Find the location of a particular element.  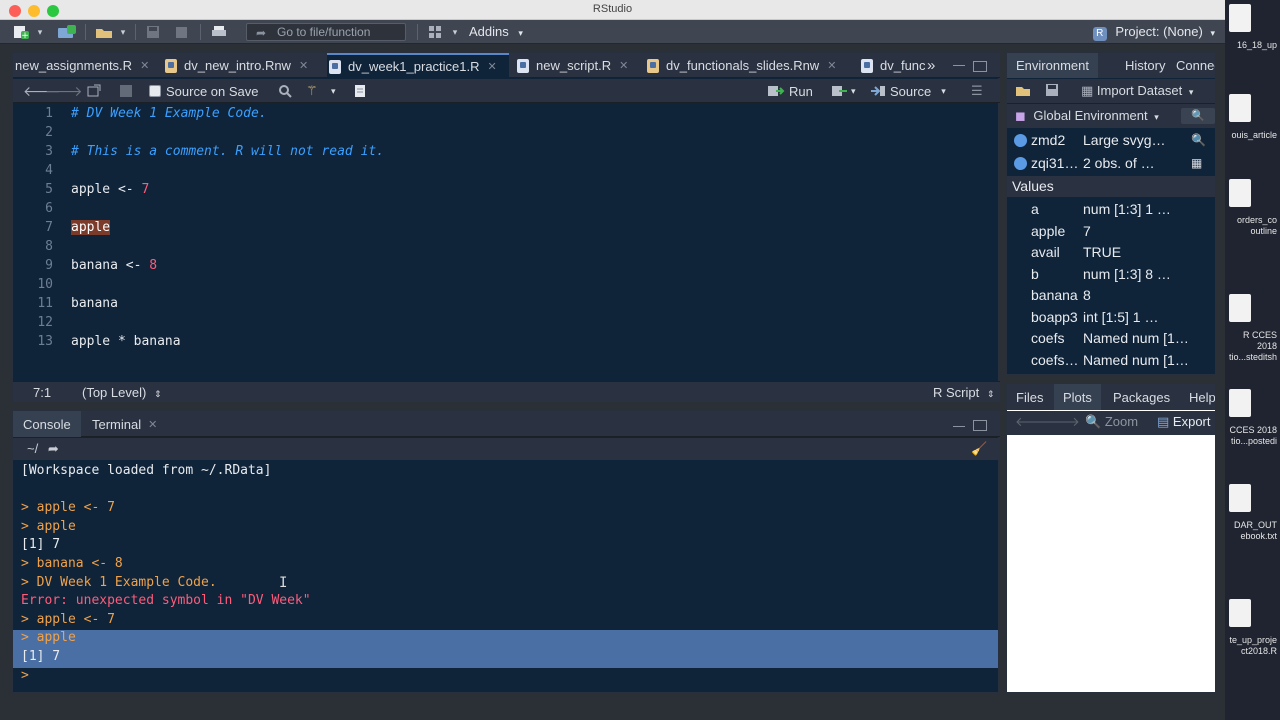

plot-forward-icon: 🡒 is located at coordinates (1062, 422).